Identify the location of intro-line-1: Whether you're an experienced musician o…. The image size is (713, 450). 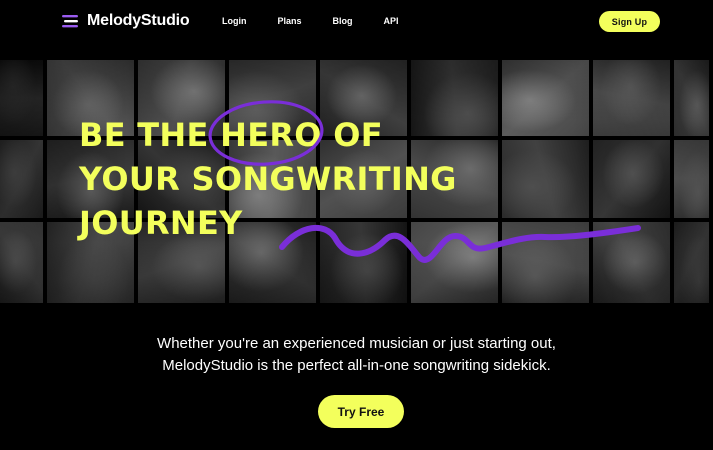
(356, 343).